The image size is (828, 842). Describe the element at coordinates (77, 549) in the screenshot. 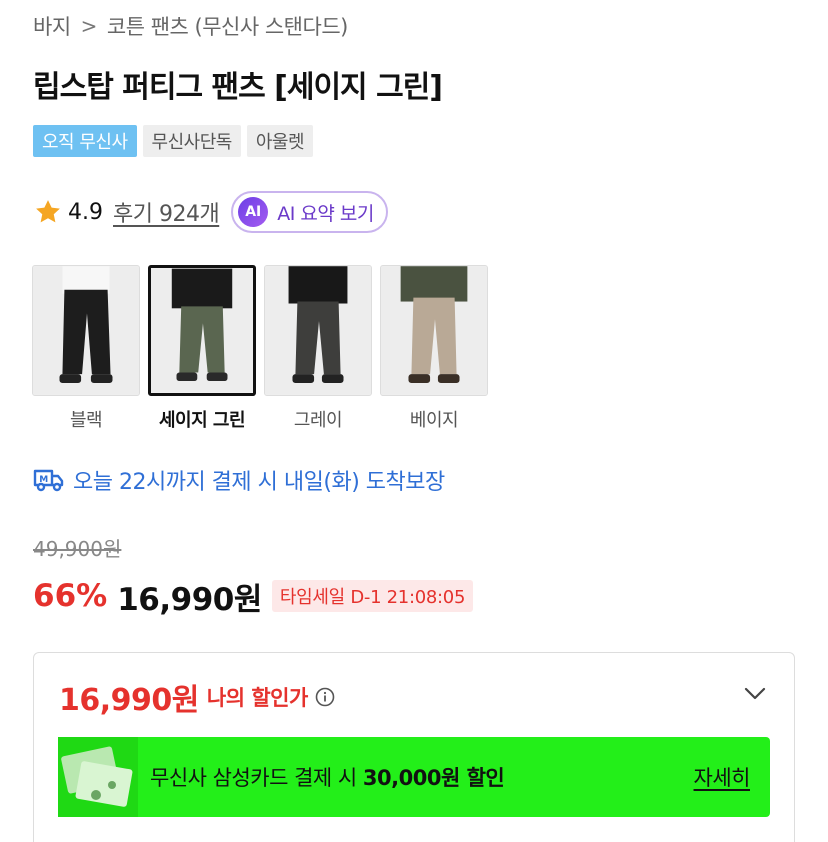

I see `original-price: 49,900원` at that location.